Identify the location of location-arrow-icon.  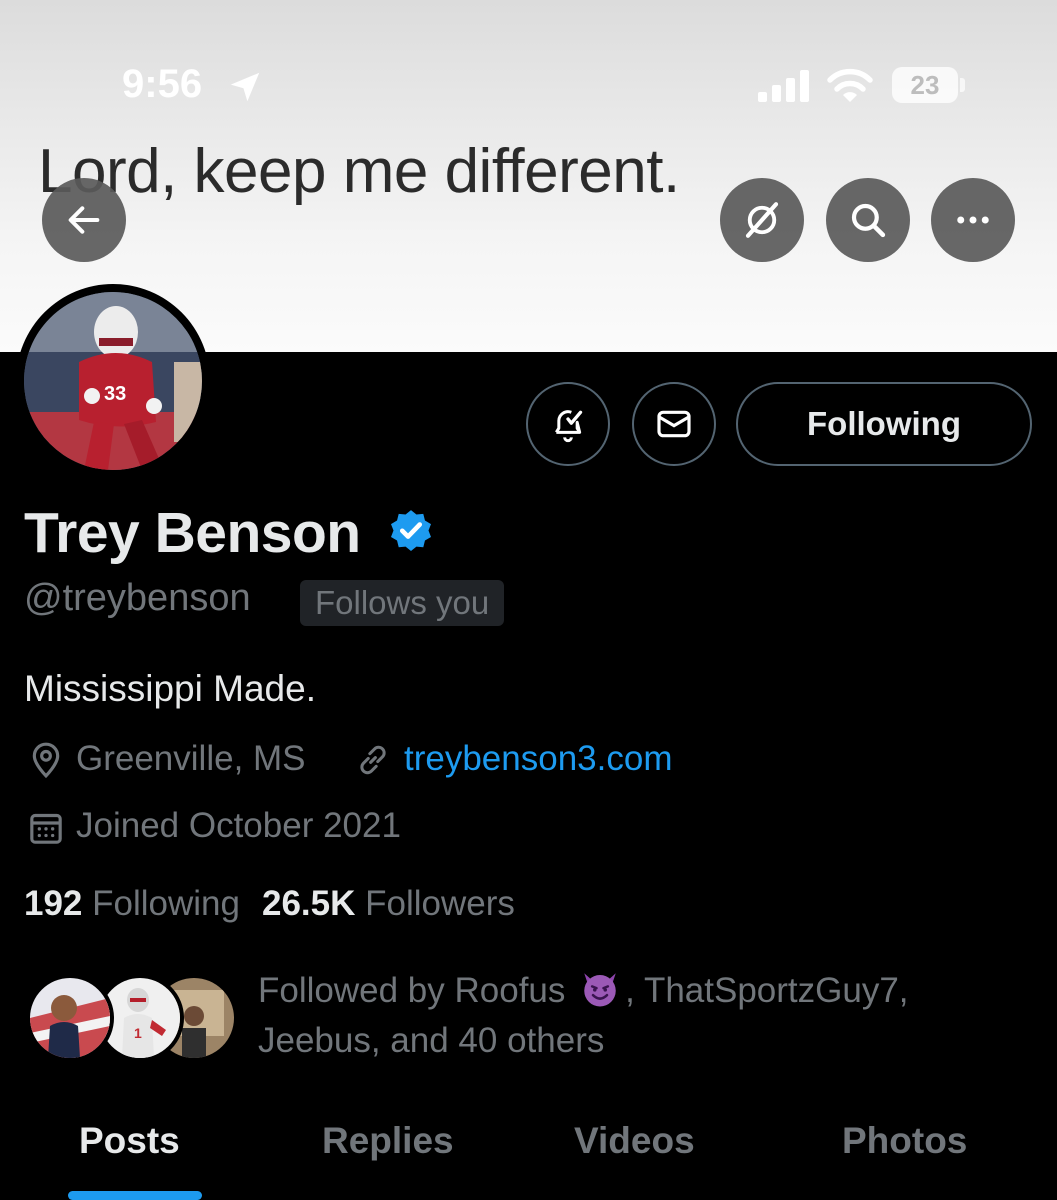
(245, 87).